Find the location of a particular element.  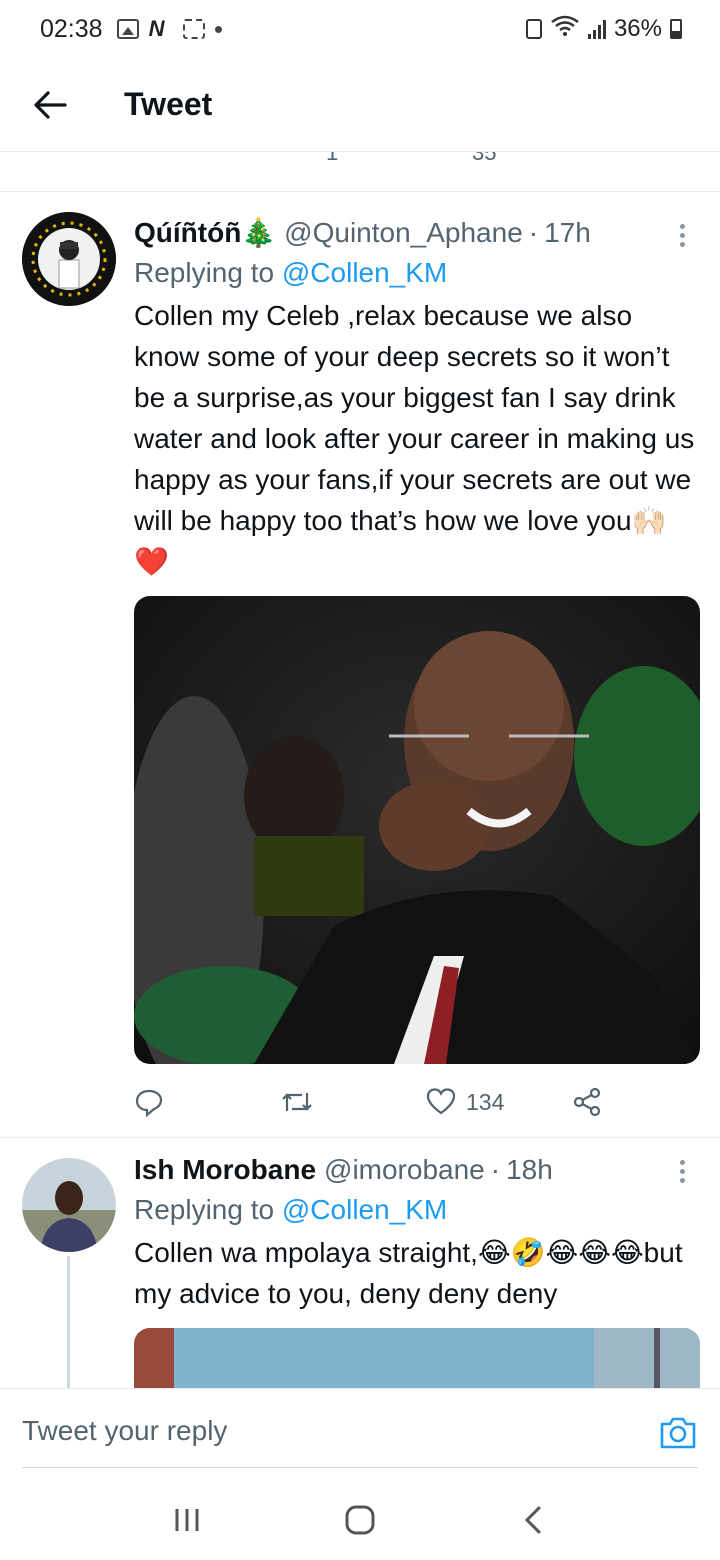

signal-icon is located at coordinates (596, 29).